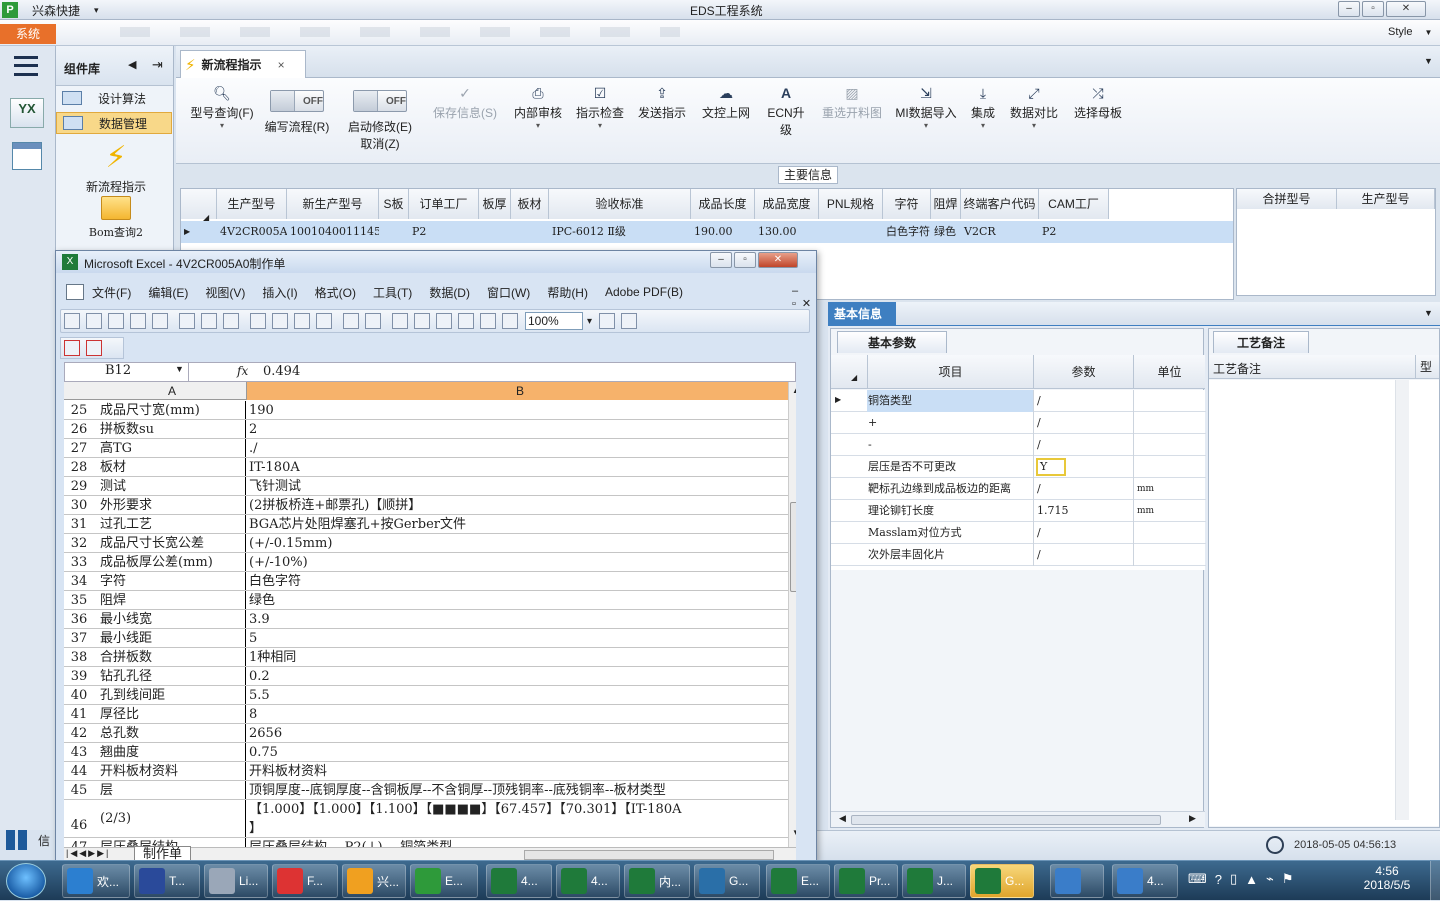  Describe the element at coordinates (1000, 232) in the screenshot. I see `grid-cell: V2CR` at that location.